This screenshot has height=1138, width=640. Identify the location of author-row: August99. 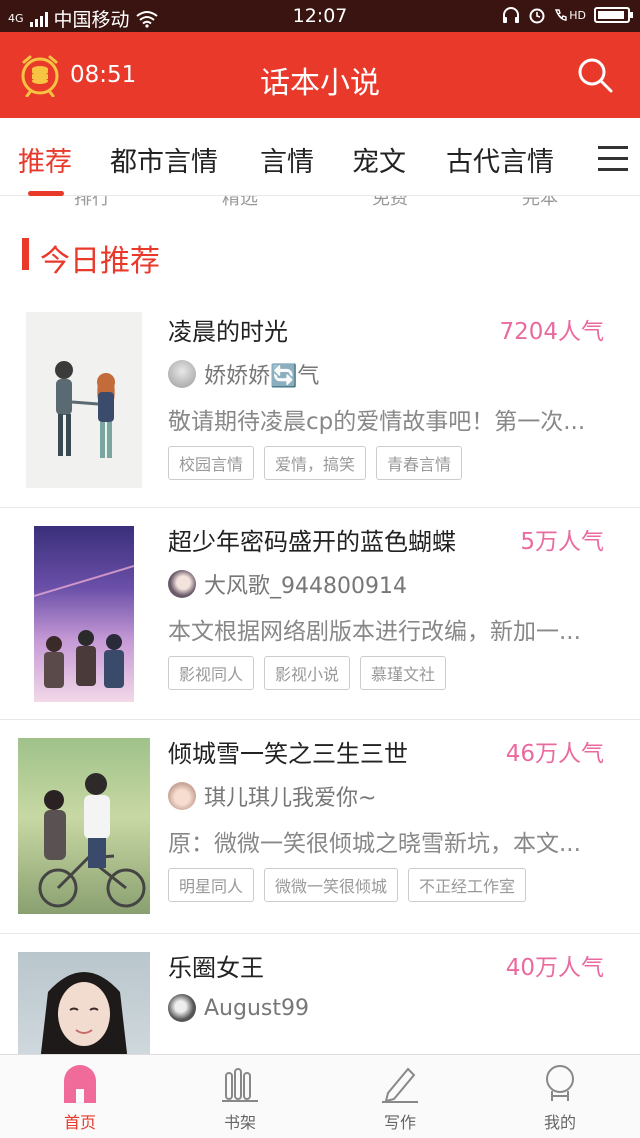
(238, 1008).